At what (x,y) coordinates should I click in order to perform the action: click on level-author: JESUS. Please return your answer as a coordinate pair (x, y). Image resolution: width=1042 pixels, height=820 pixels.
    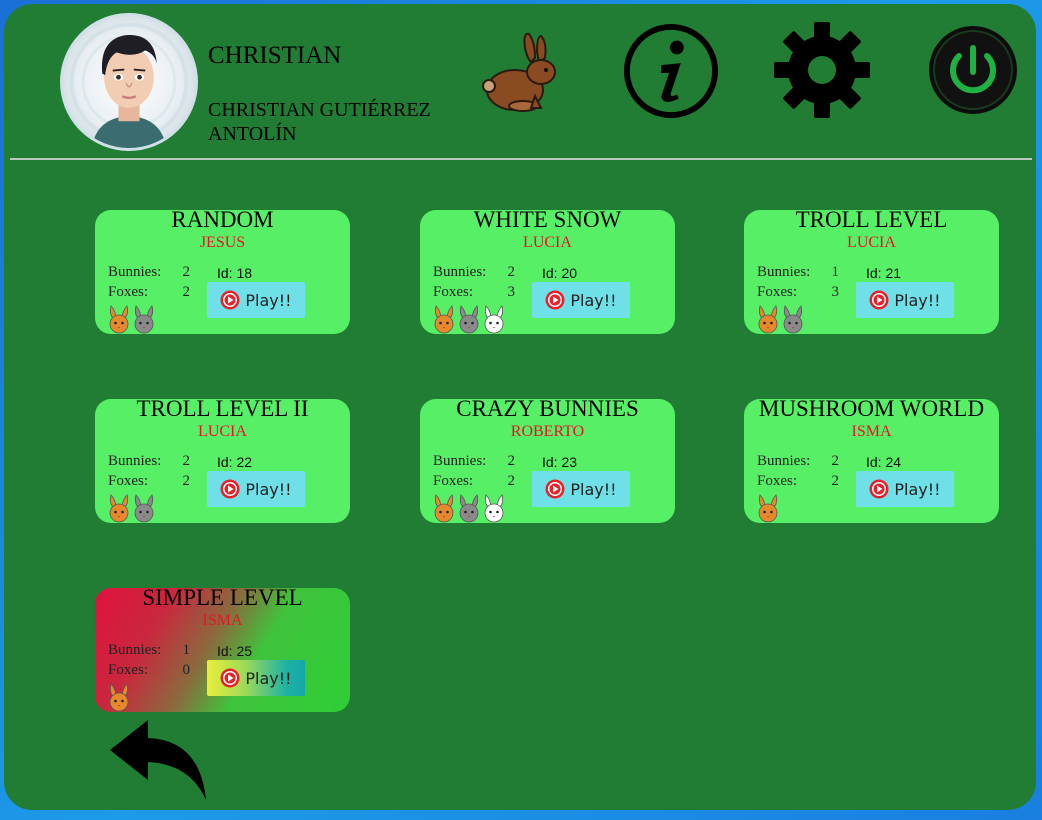
    Looking at the image, I should click on (222, 242).